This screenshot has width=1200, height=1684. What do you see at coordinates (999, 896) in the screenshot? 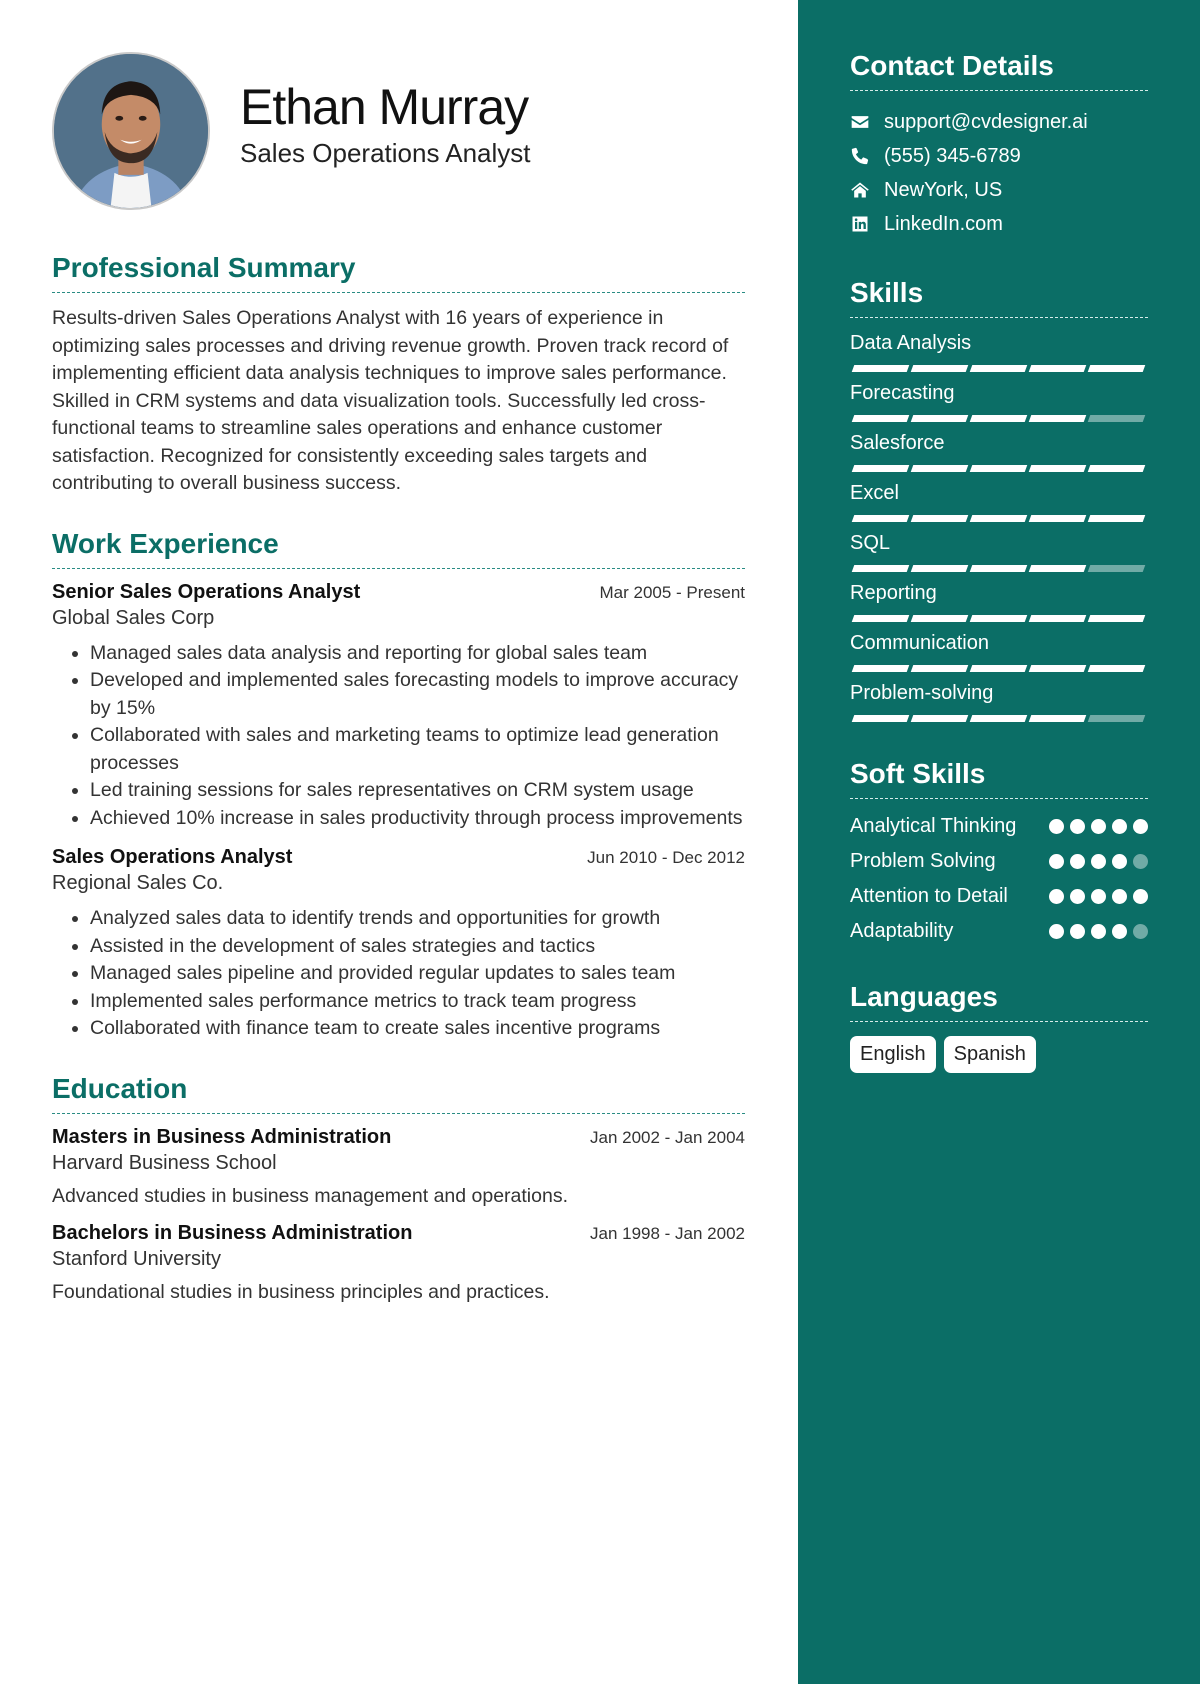
I see `soft-skill-item: Attention to Detail` at bounding box center [999, 896].